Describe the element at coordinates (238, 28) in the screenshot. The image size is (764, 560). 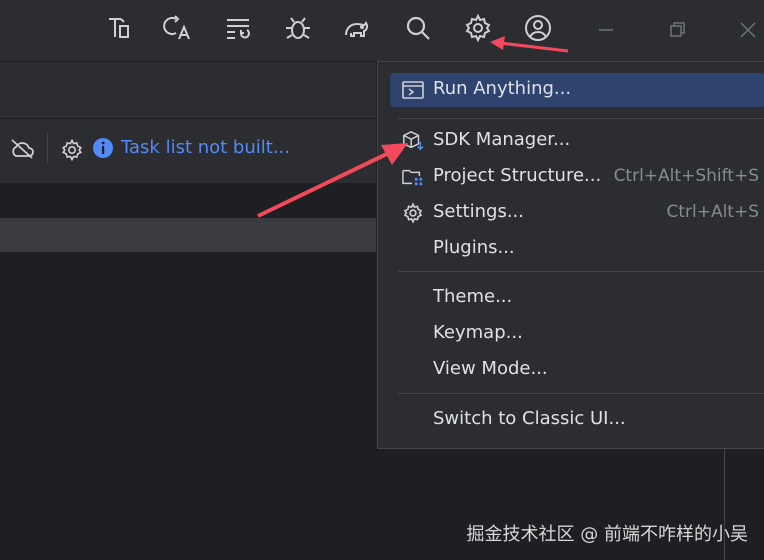
I see `changes-icon` at that location.